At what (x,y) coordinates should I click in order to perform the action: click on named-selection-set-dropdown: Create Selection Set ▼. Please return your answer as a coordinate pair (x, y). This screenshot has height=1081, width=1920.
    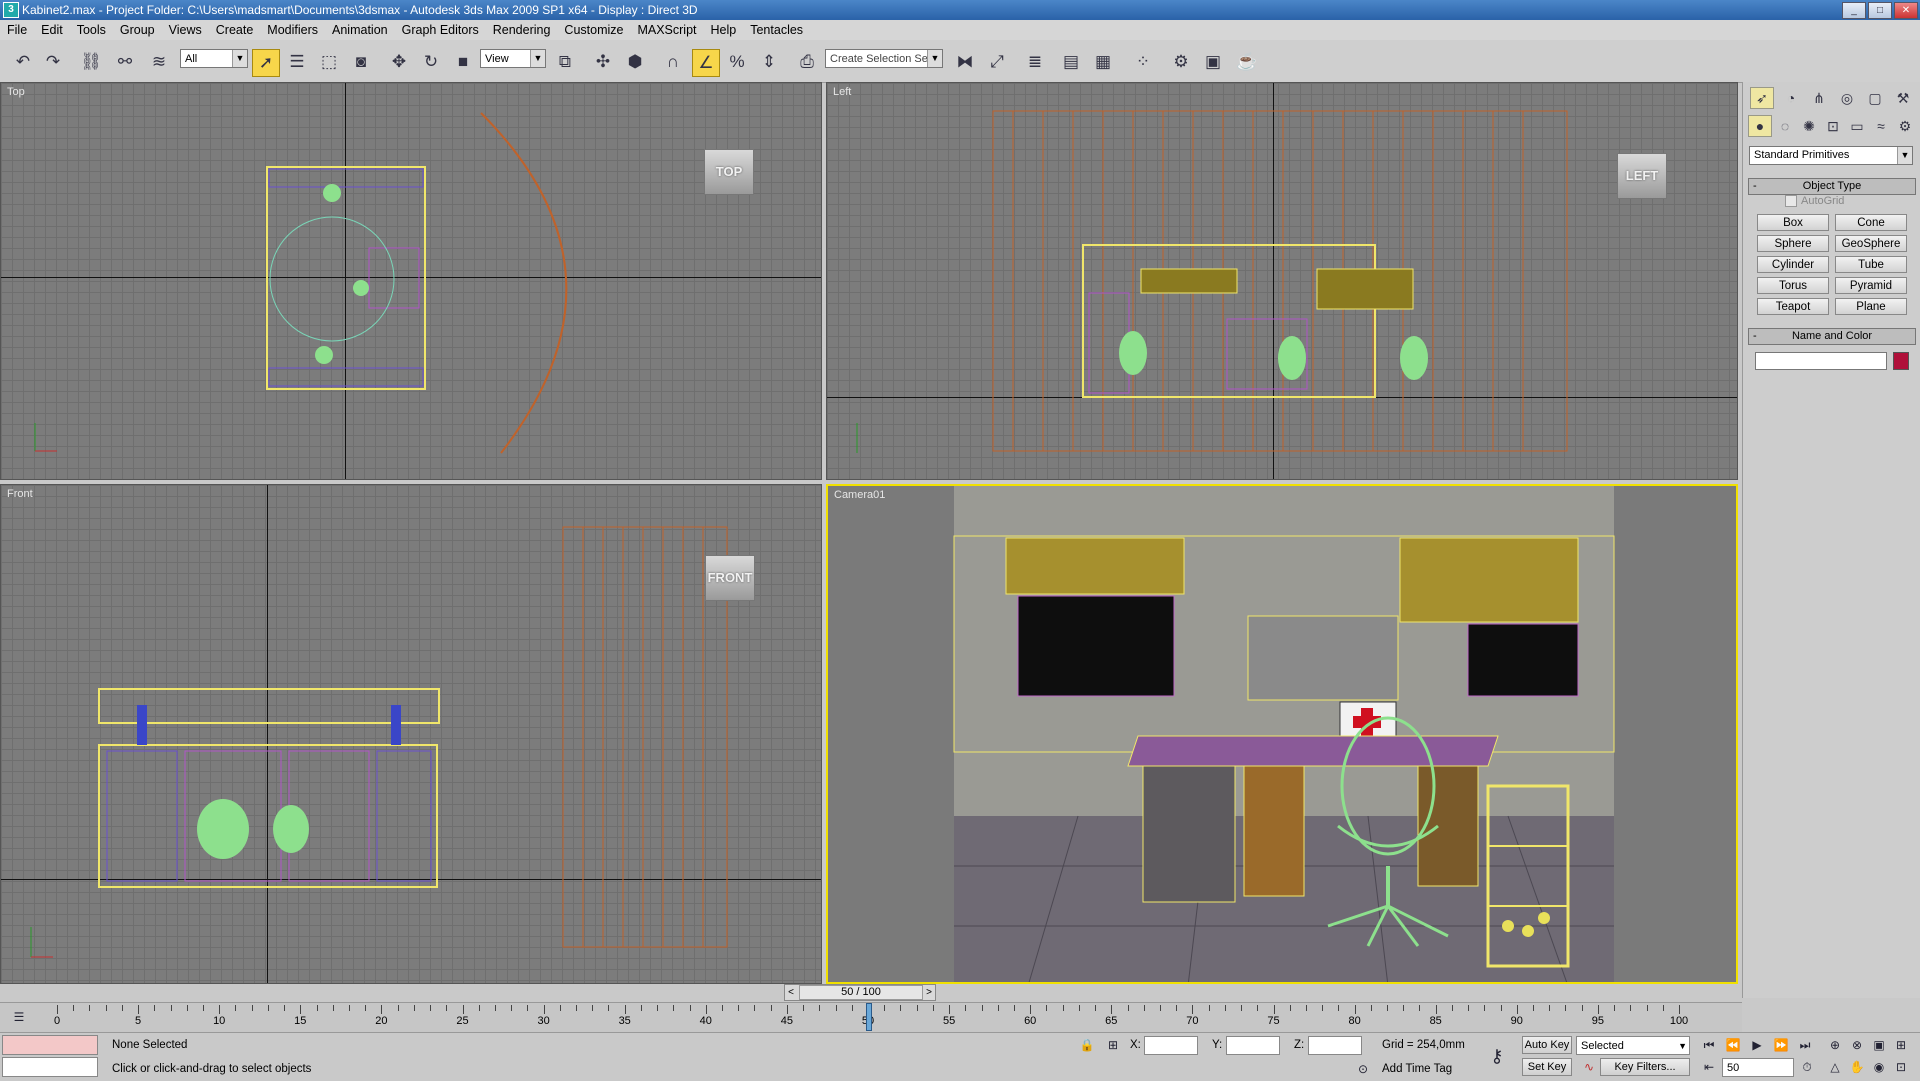
    Looking at the image, I should click on (884, 58).